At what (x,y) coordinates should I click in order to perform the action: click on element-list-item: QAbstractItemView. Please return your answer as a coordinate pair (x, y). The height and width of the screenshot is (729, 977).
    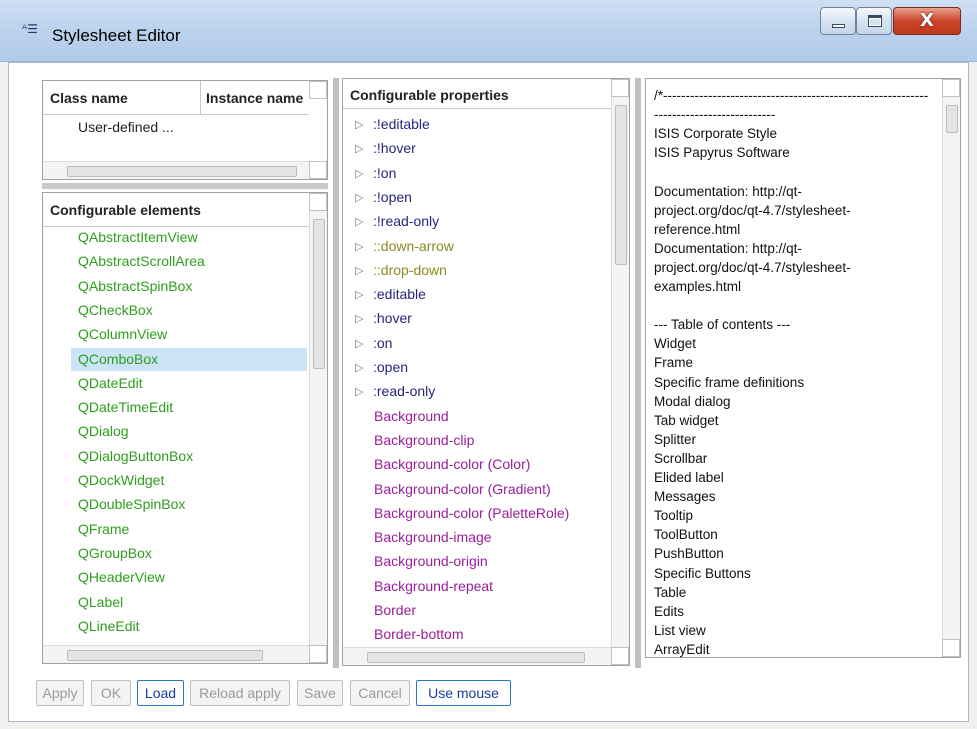
    Looking at the image, I should click on (138, 237).